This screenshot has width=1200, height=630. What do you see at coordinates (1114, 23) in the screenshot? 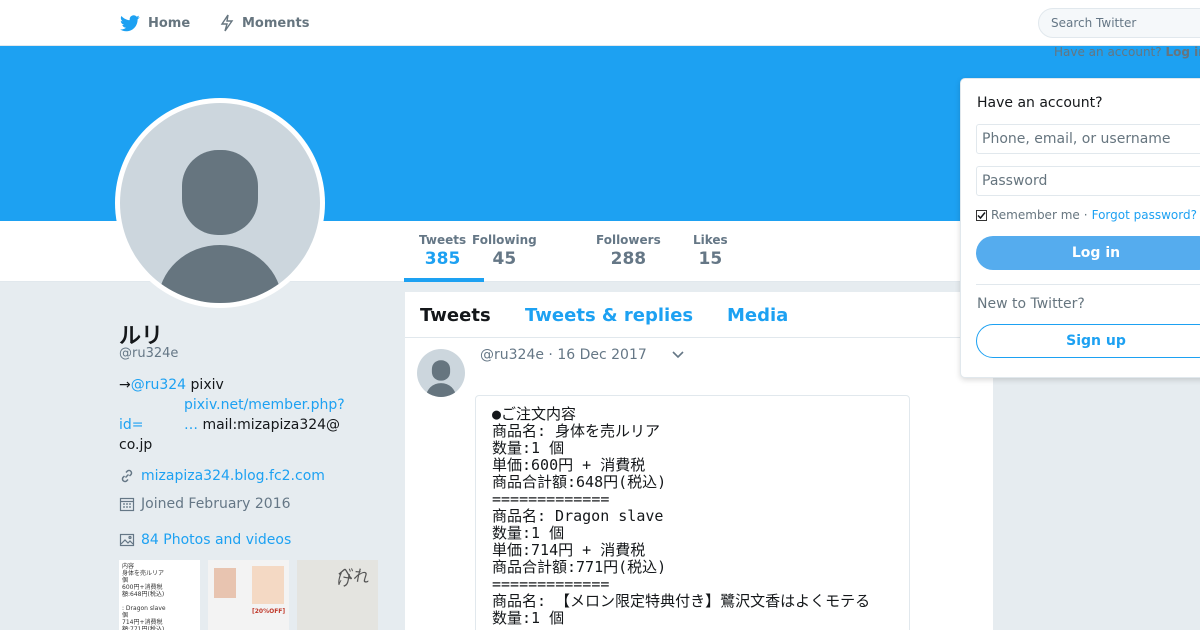
I see `search-input` at bounding box center [1114, 23].